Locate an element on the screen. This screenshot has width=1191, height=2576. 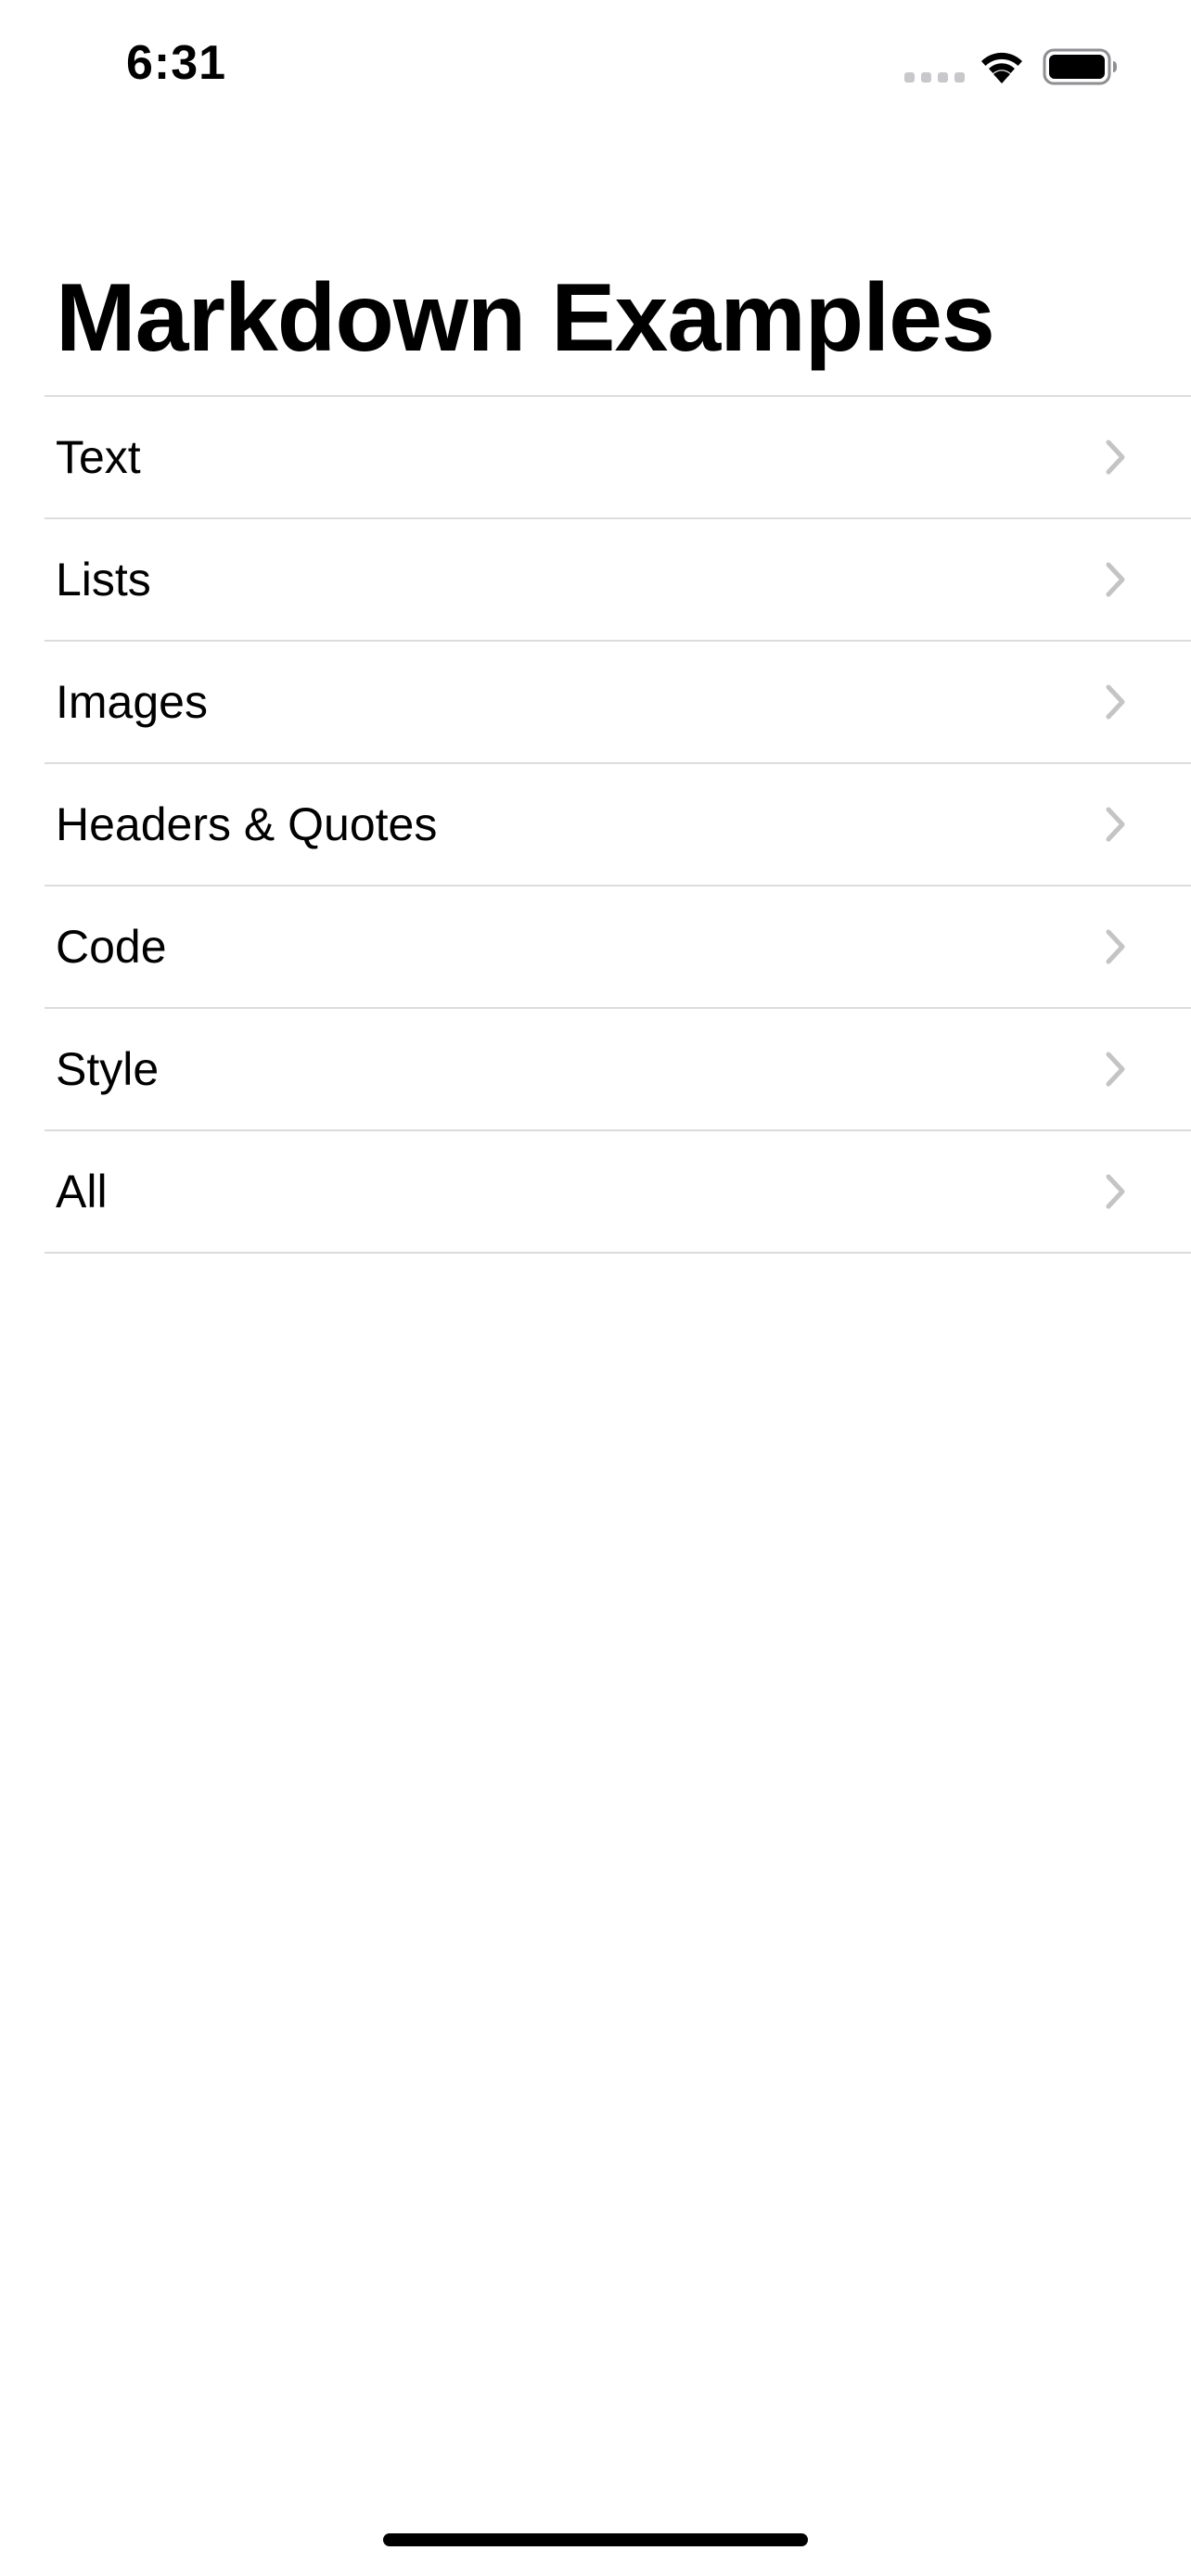
list-item-code: Code is located at coordinates (618, 947).